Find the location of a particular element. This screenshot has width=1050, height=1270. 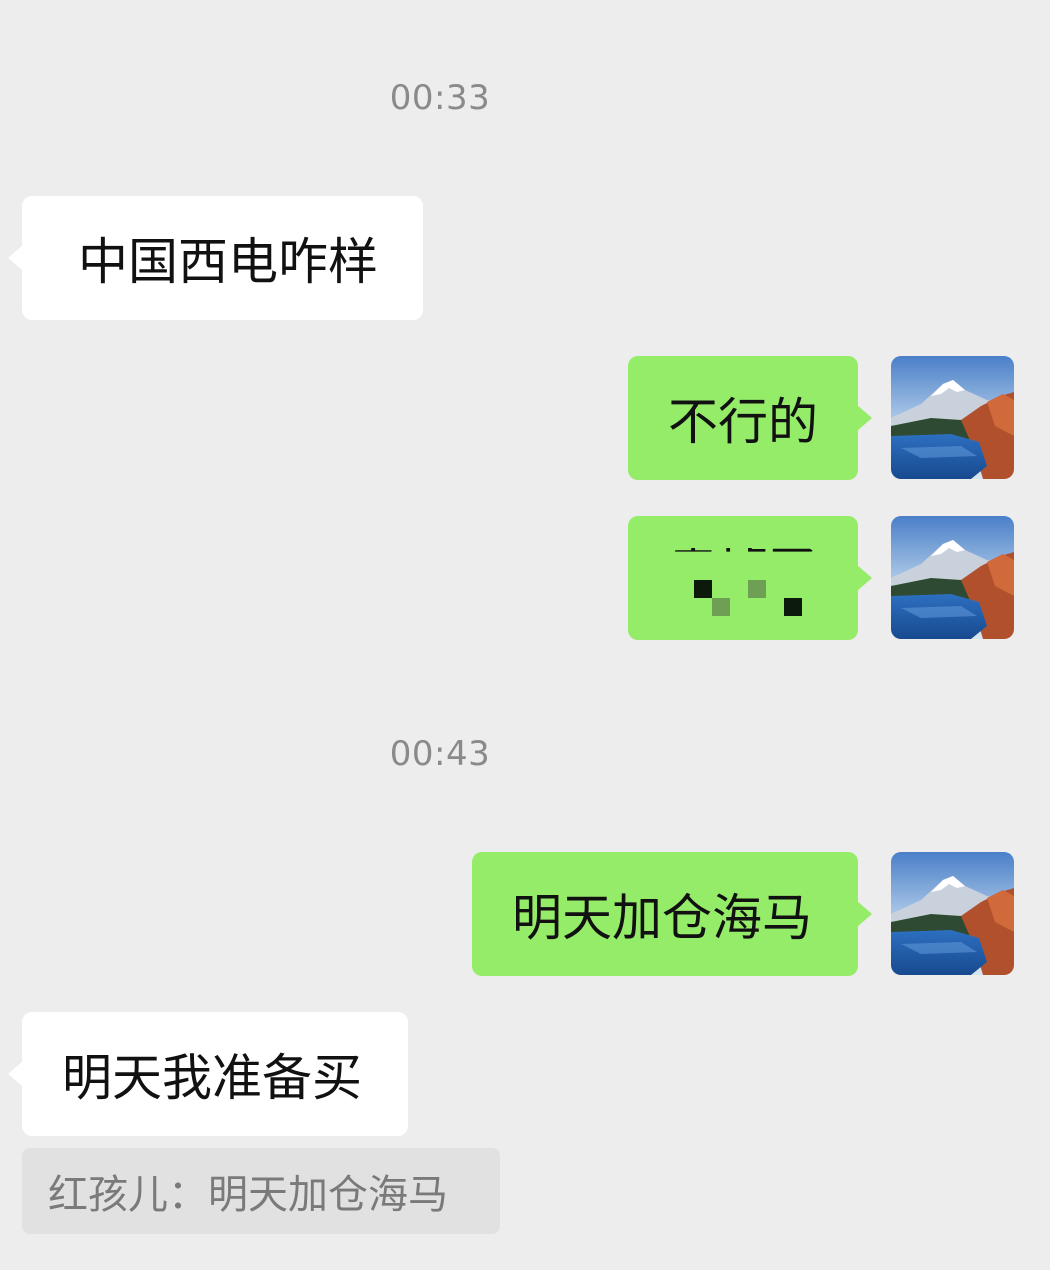

incoming-message-bubble: 明天我准备买 is located at coordinates (215, 1074).